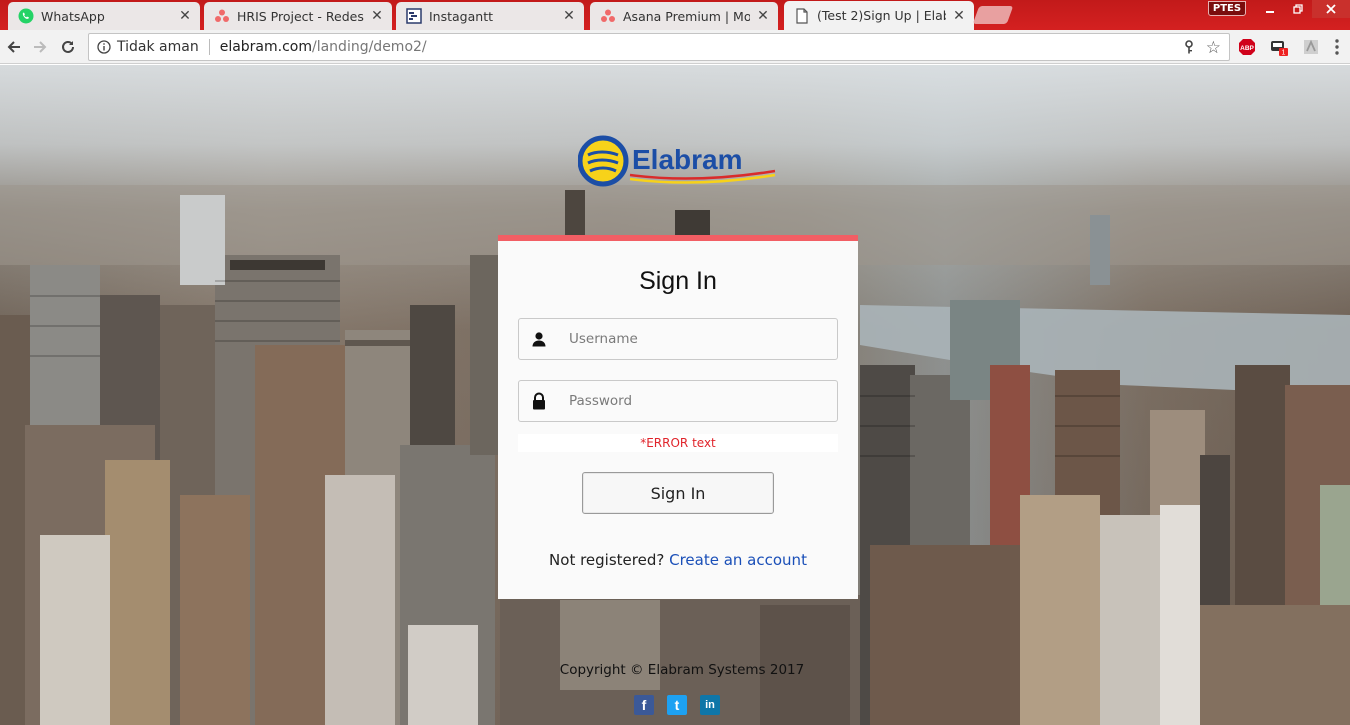 The width and height of the screenshot is (1350, 725). I want to click on document-icon, so click(802, 15).